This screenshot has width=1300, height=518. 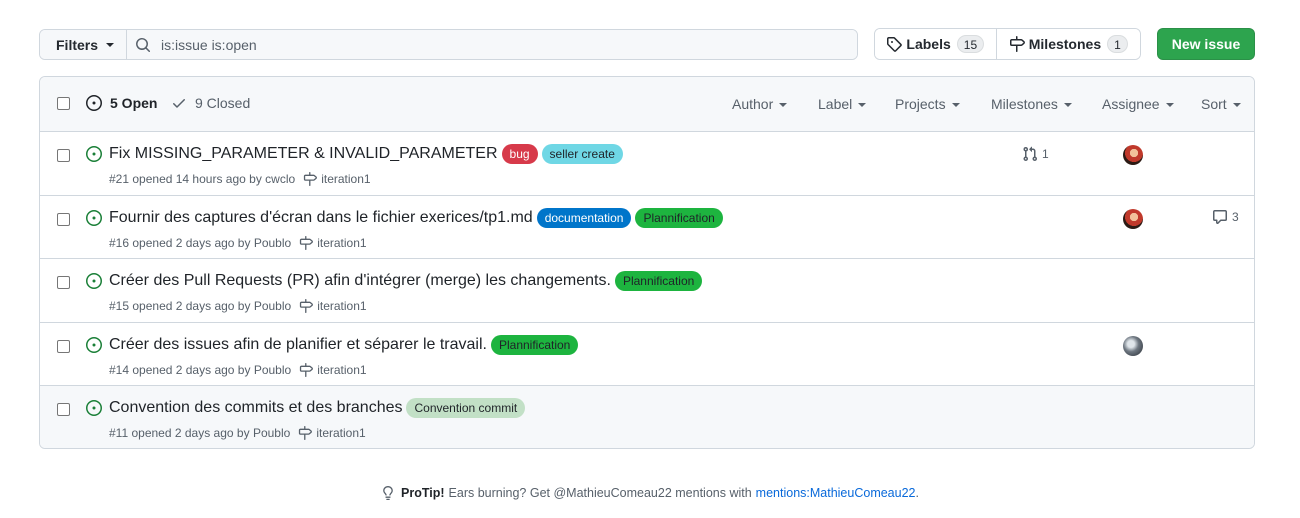 I want to click on issue-label: bug, so click(x=519, y=154).